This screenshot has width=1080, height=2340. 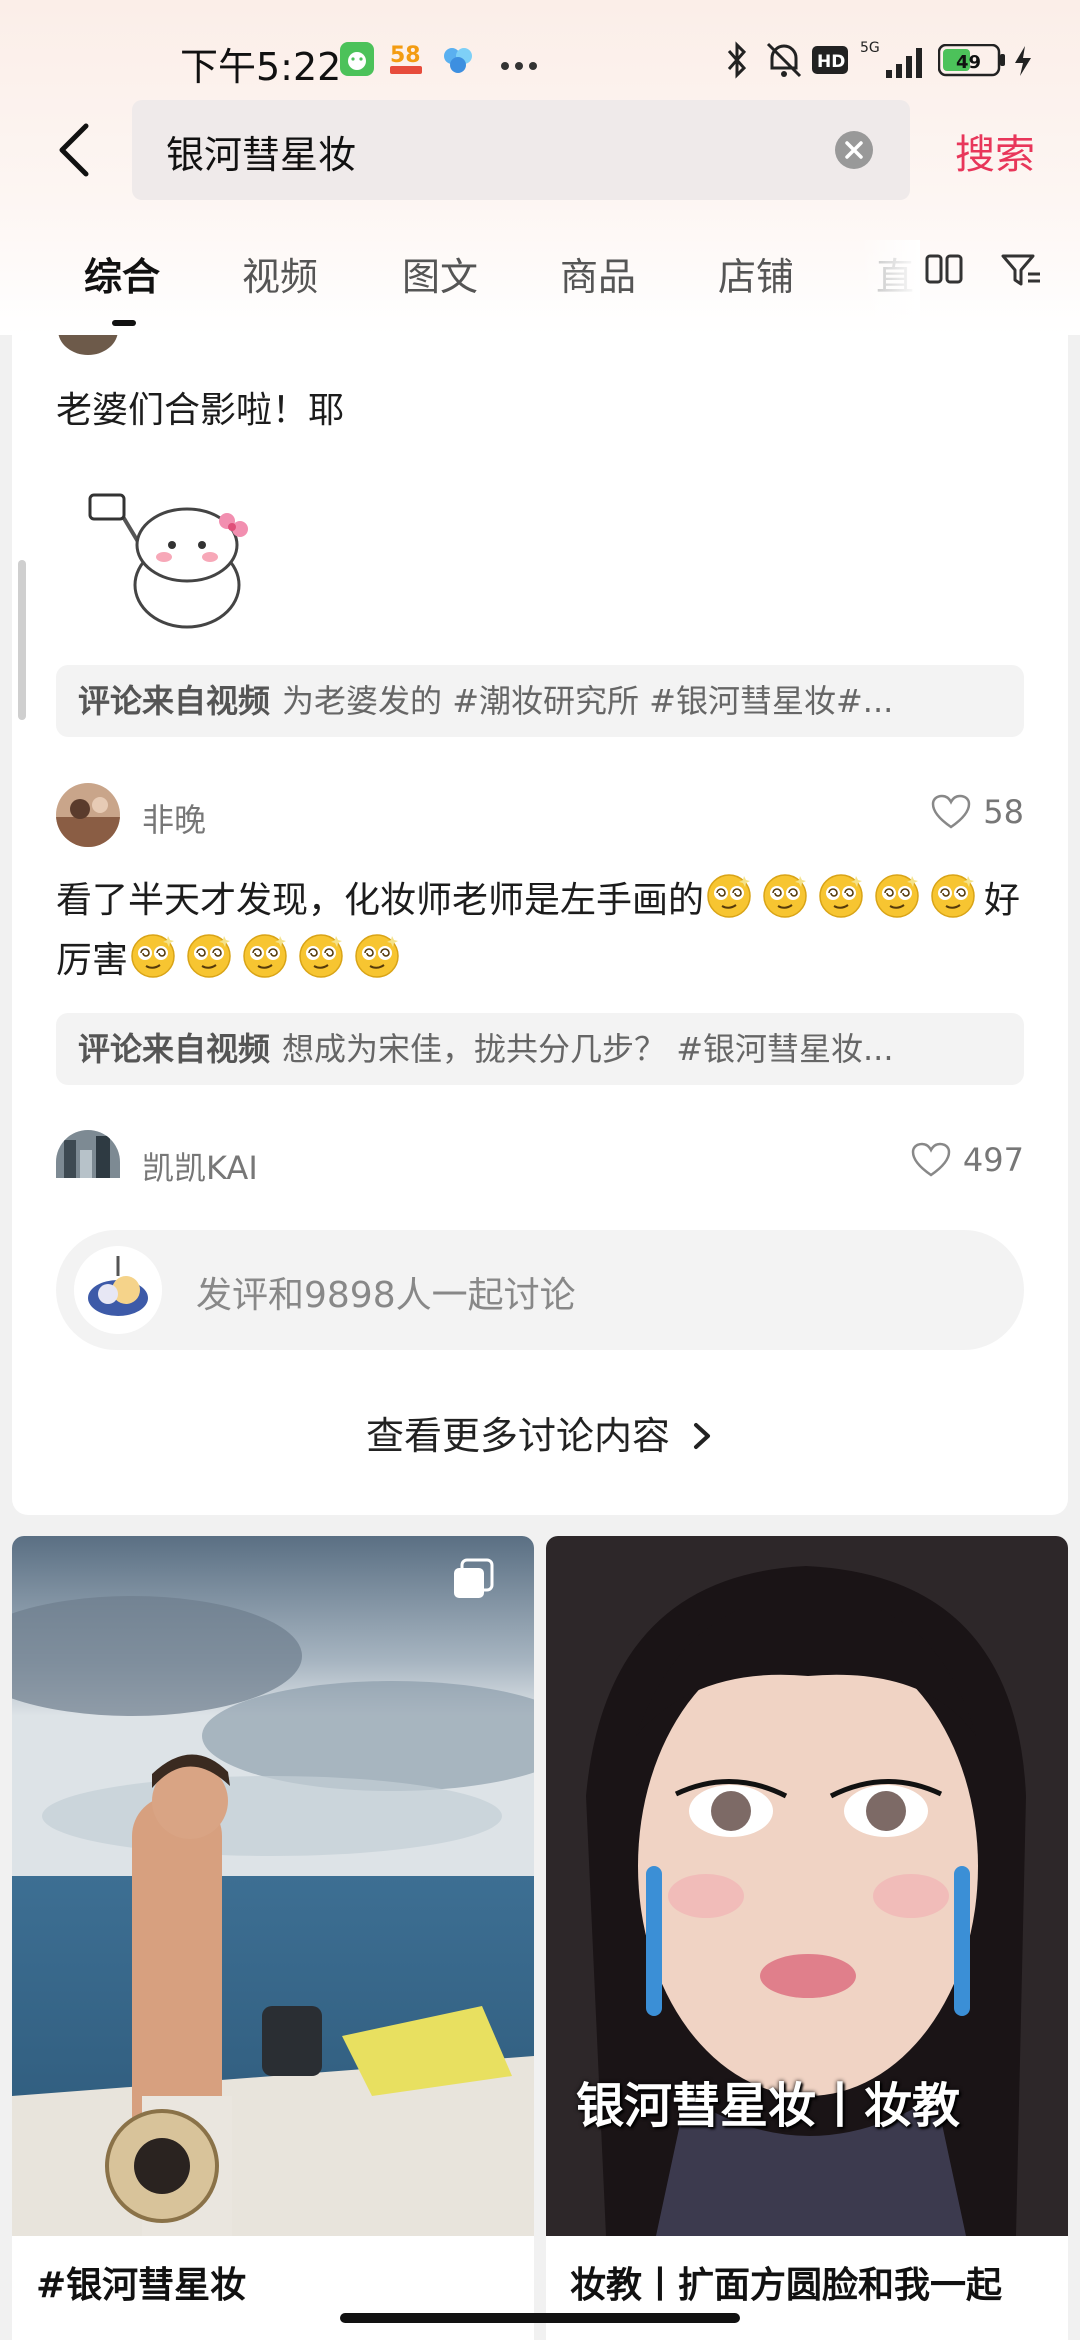 What do you see at coordinates (520, 65) in the screenshot?
I see `more-dots-icon` at bounding box center [520, 65].